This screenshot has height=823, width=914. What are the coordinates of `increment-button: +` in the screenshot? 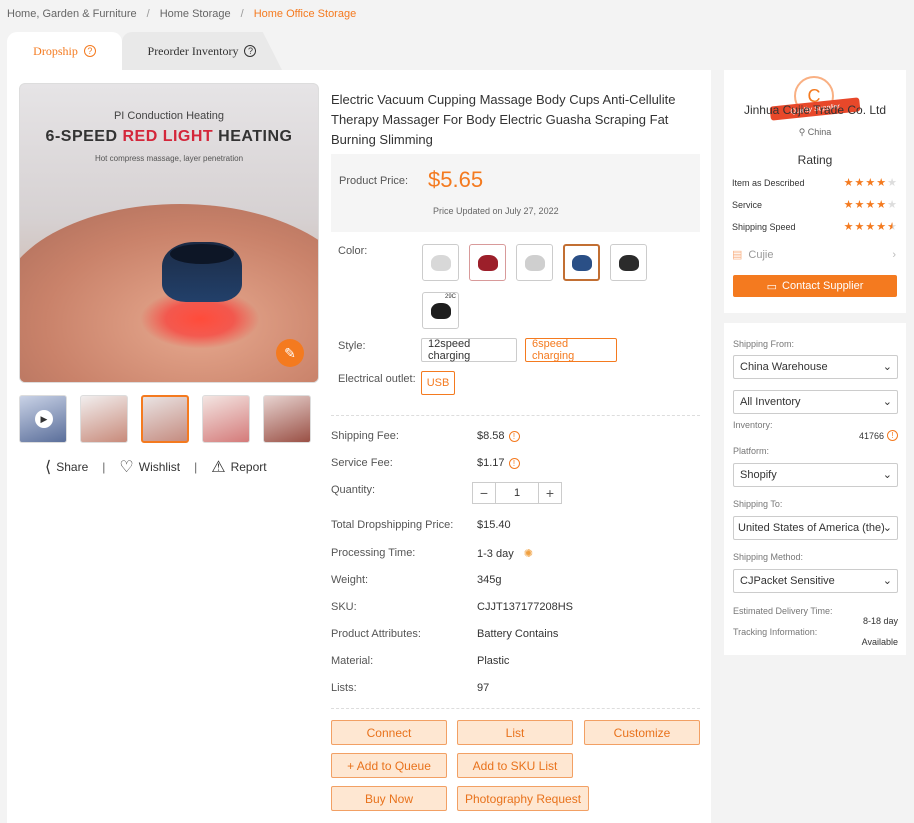 It's located at (550, 493).